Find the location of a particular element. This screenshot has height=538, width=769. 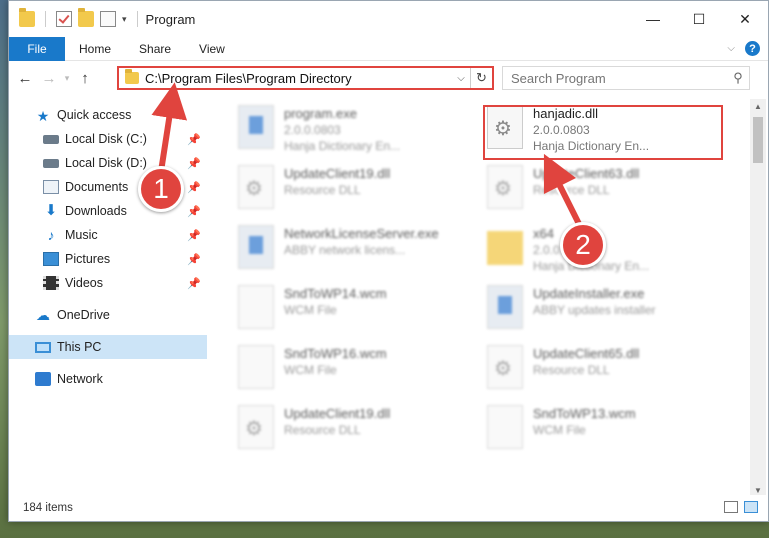

sidebar-item-local-disk-d: Local Disk (D:) 📌 is located at coordinates (108, 163).